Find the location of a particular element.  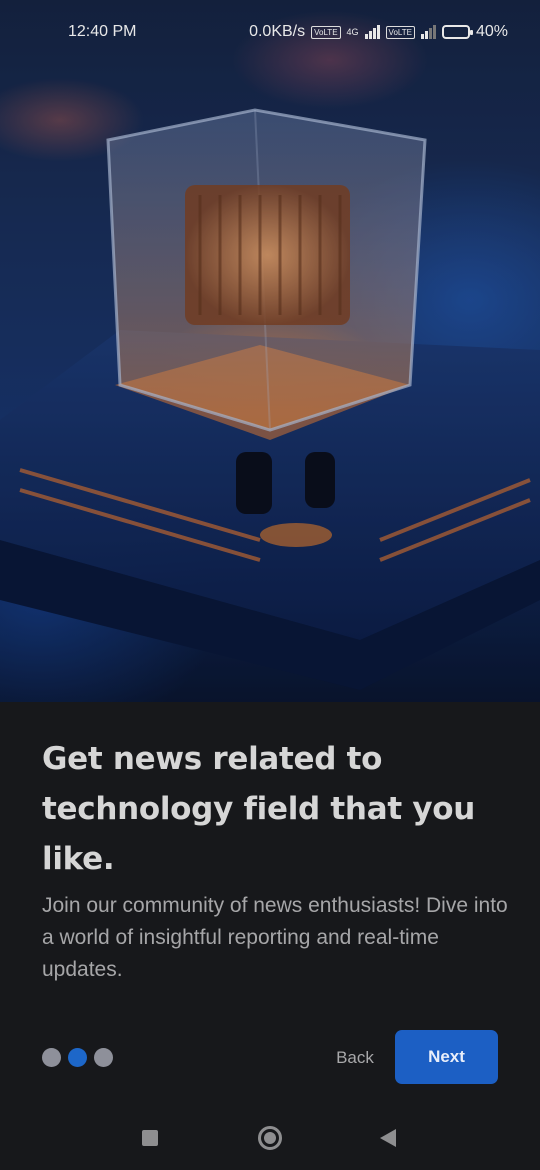

volte-icon-sim2: VoLTE is located at coordinates (400, 32).